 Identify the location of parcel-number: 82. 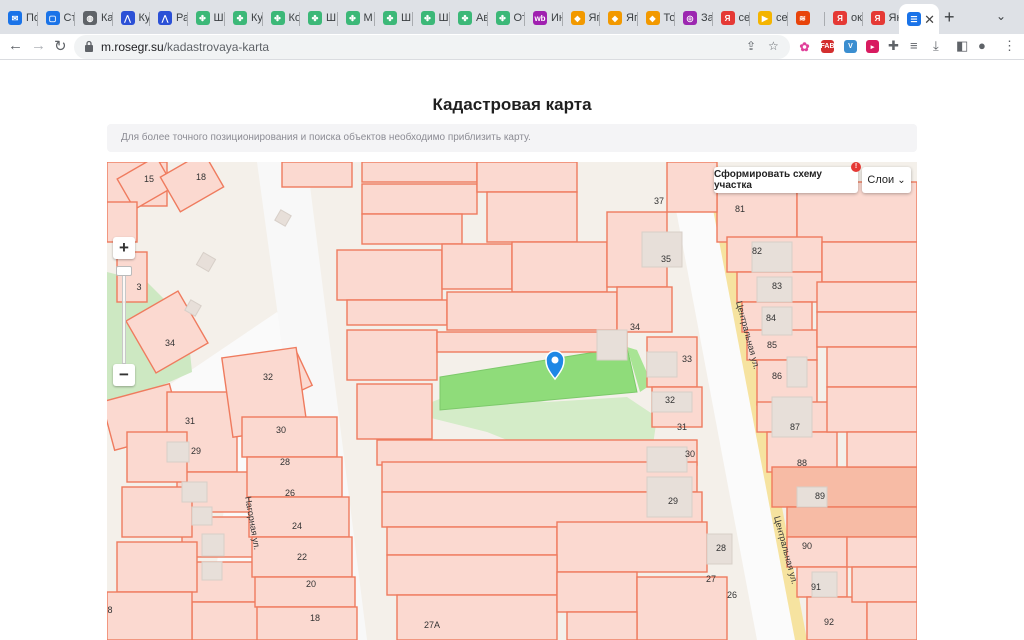
(757, 251).